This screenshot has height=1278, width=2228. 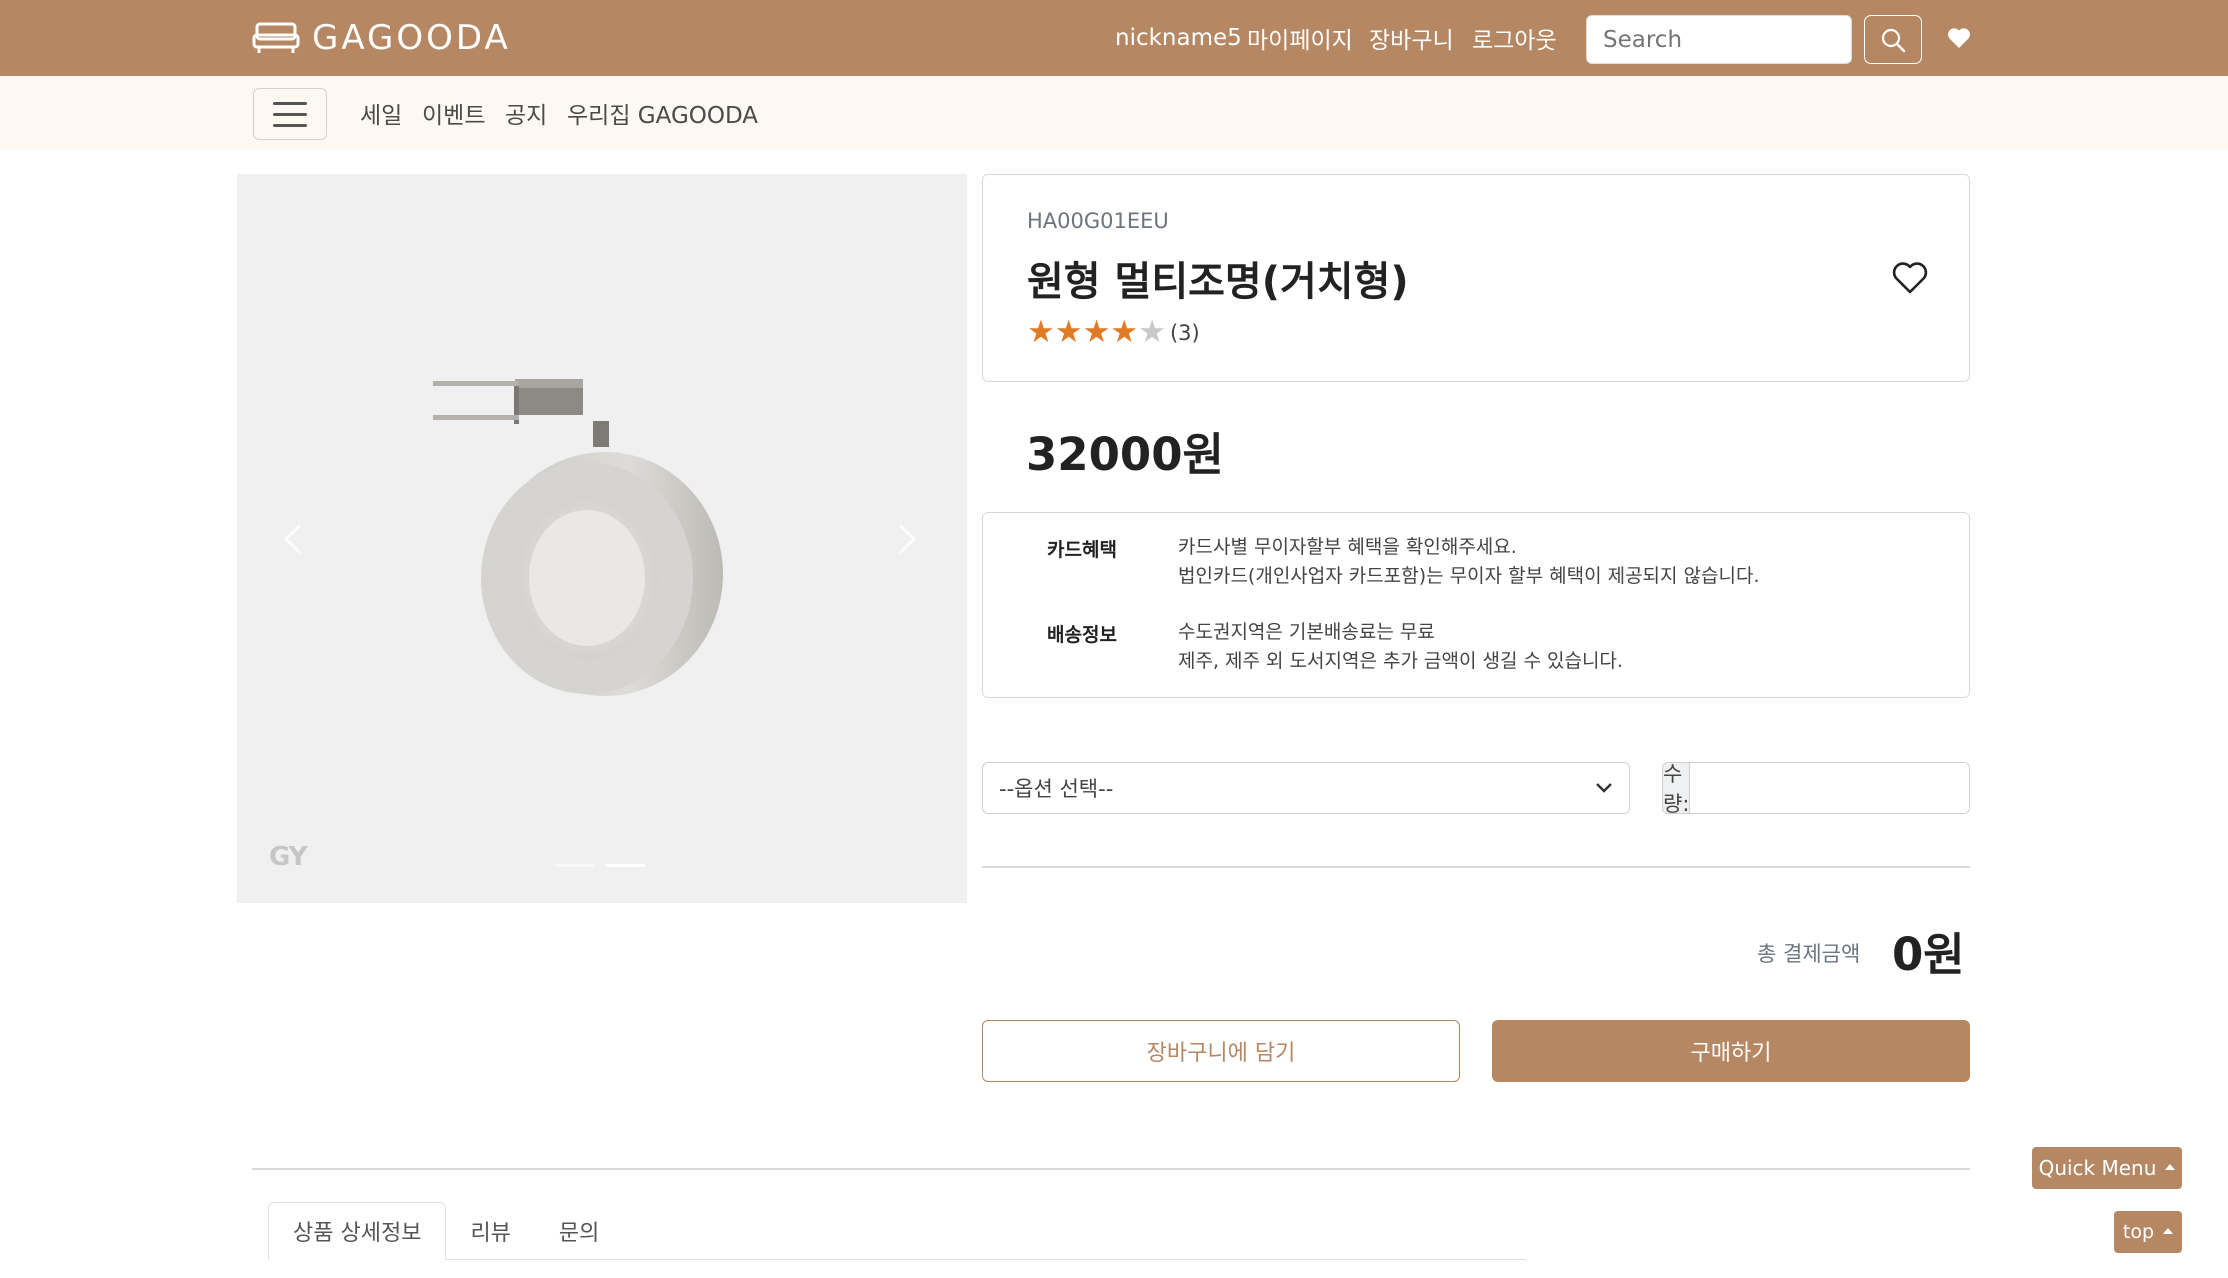 What do you see at coordinates (1719, 39) in the screenshot?
I see `search-input` at bounding box center [1719, 39].